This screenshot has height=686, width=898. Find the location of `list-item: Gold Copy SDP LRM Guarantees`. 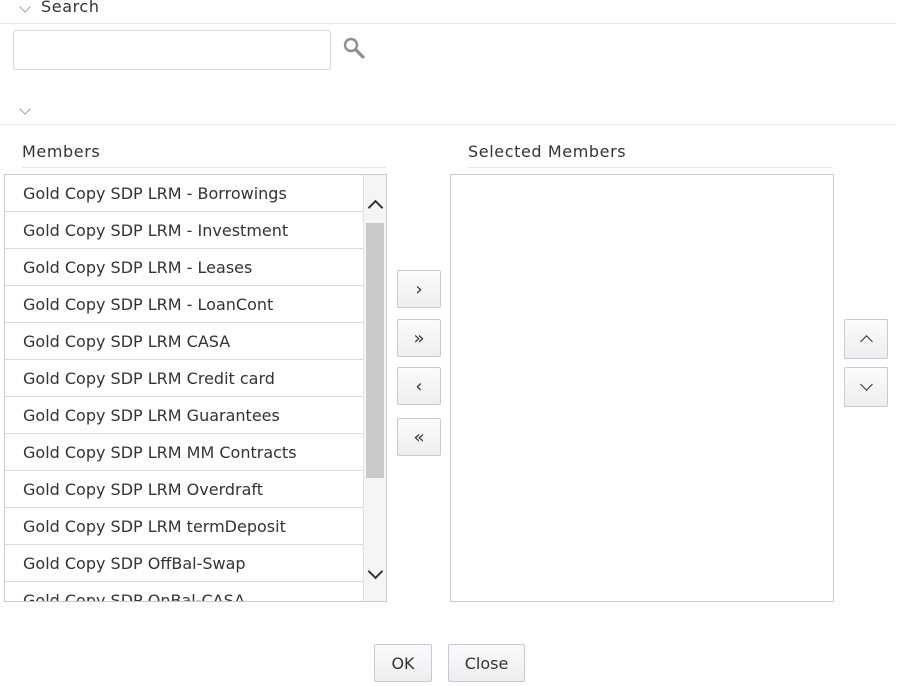

list-item: Gold Copy SDP LRM Guarantees is located at coordinates (185, 415).